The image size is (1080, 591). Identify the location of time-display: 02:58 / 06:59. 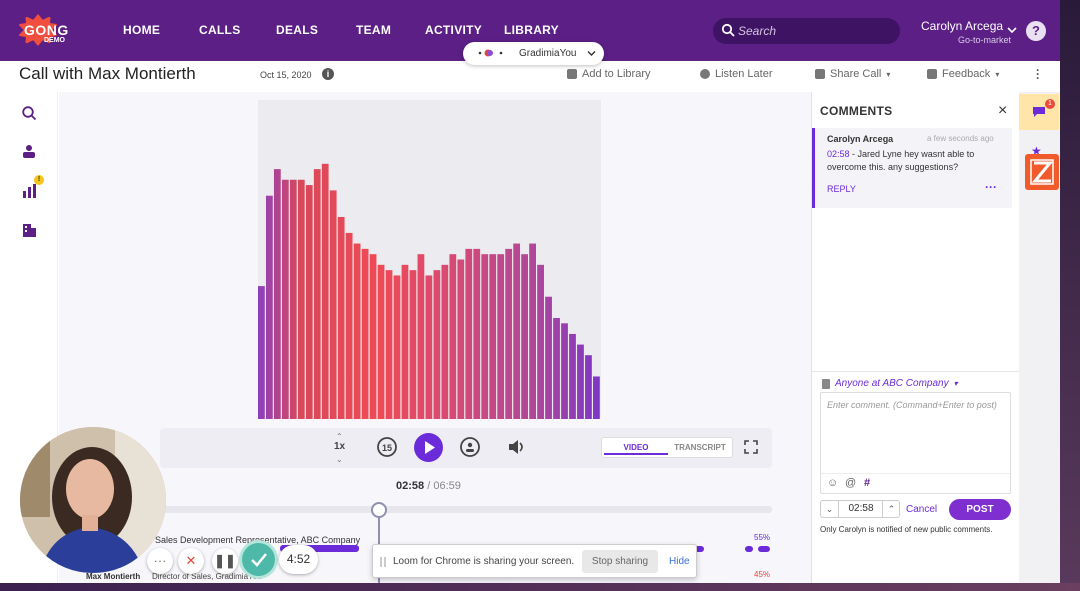
(428, 486).